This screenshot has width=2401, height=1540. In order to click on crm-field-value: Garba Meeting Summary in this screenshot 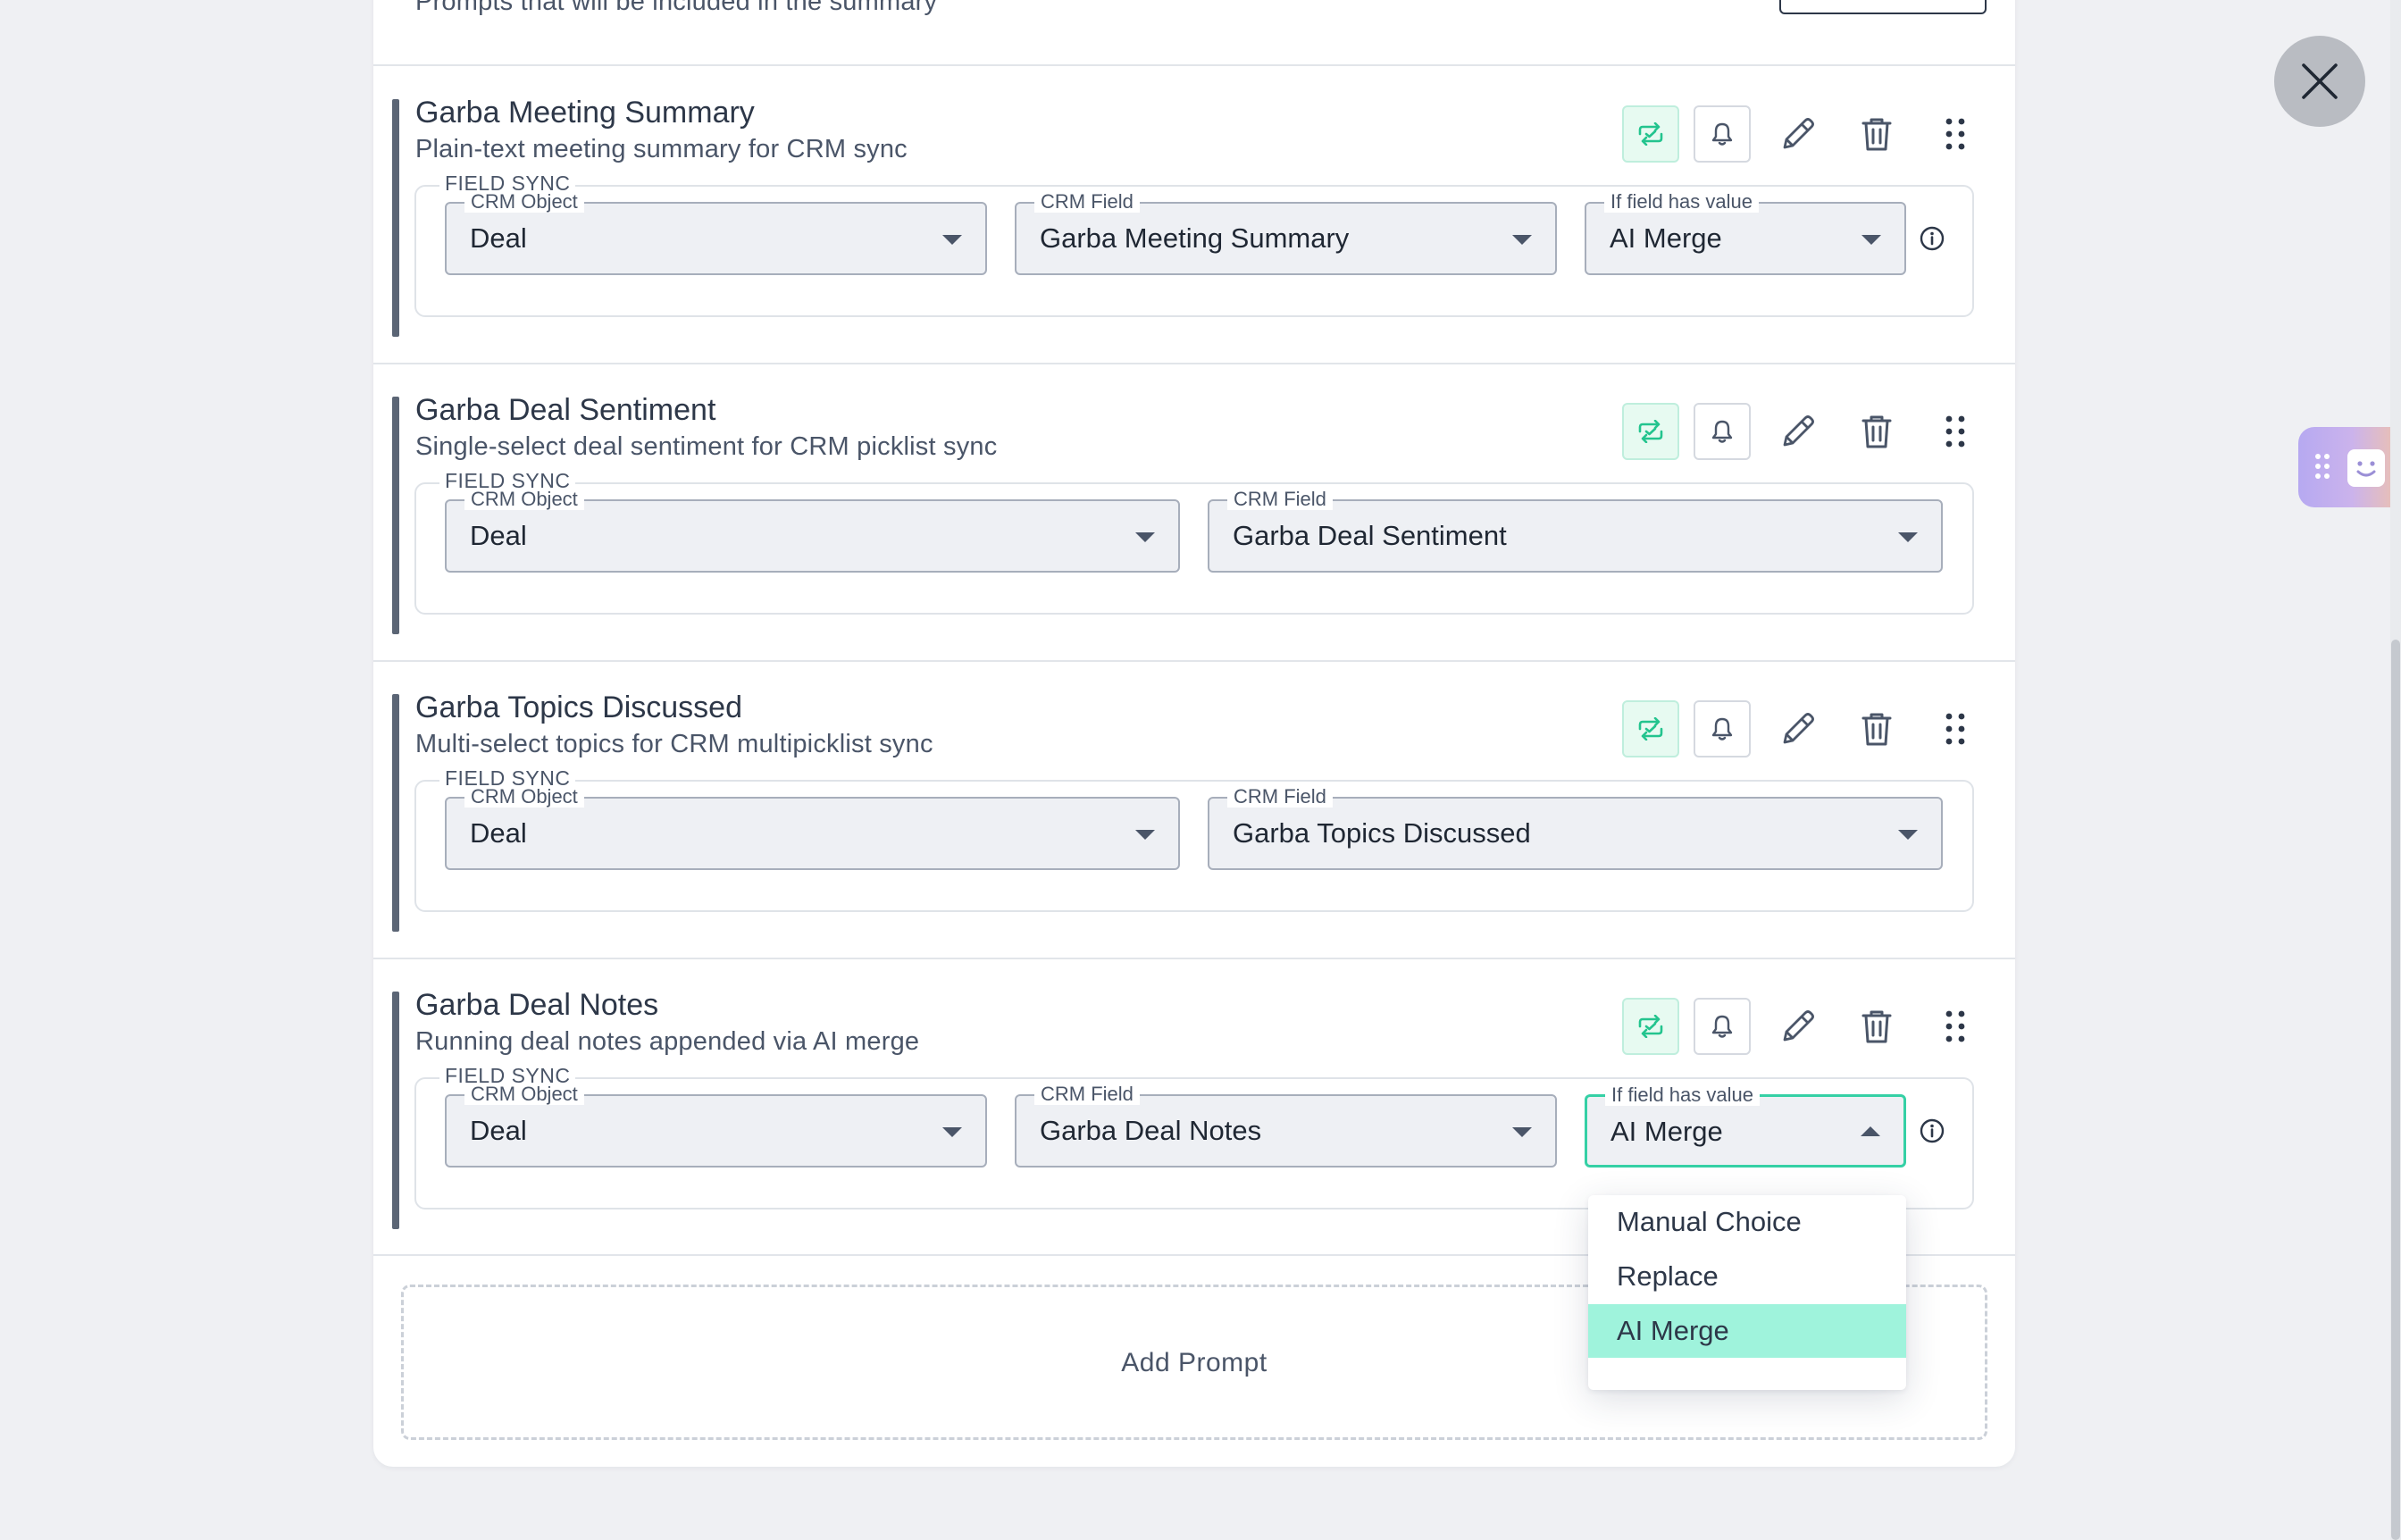, I will do `click(1195, 238)`.